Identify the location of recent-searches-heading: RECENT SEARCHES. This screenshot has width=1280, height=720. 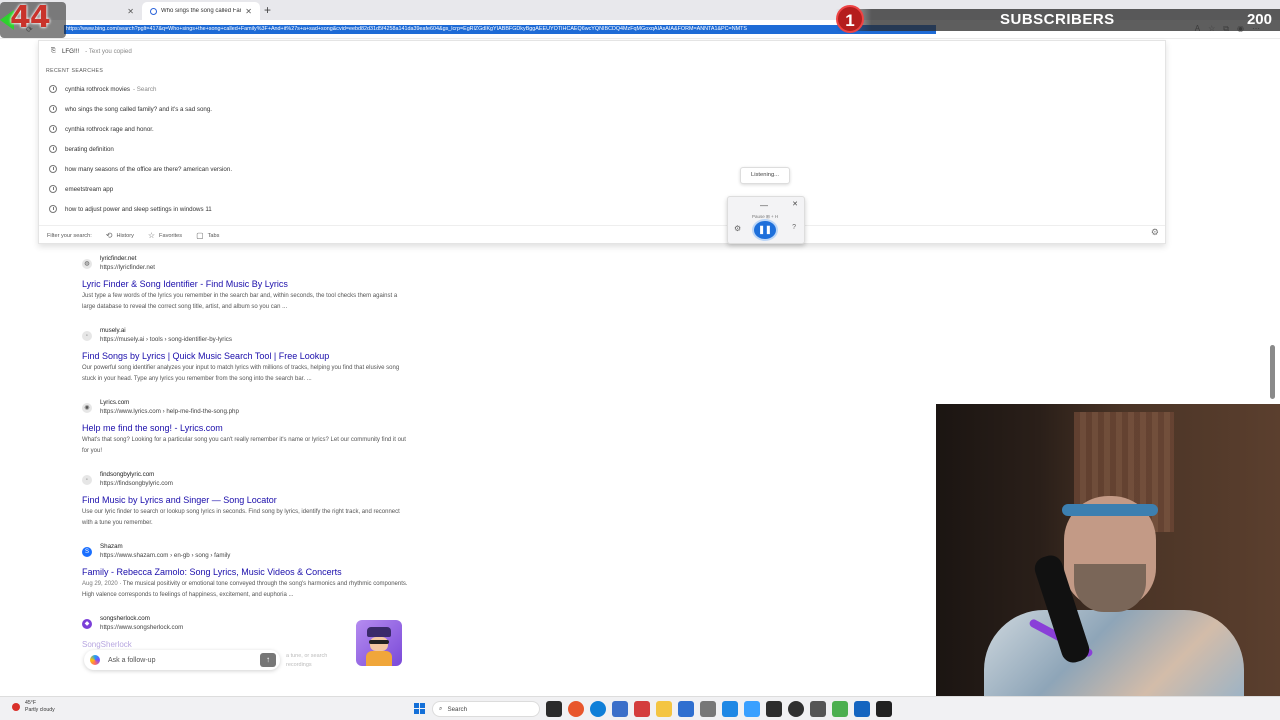
(75, 71).